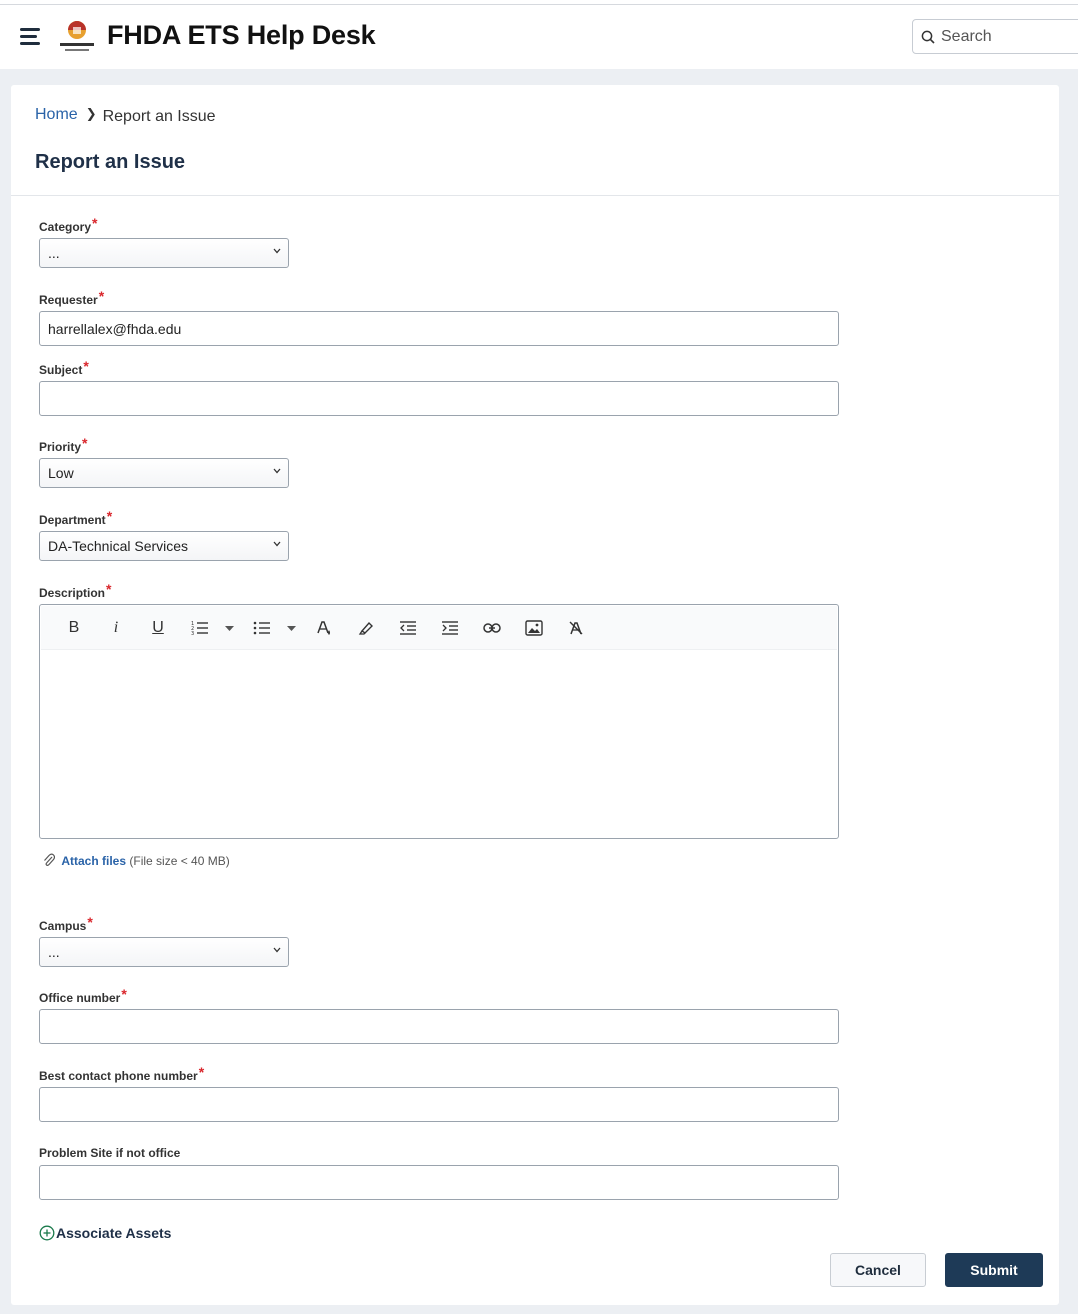 The image size is (1078, 1314). What do you see at coordinates (450, 628) in the screenshot?
I see `indent-icon` at bounding box center [450, 628].